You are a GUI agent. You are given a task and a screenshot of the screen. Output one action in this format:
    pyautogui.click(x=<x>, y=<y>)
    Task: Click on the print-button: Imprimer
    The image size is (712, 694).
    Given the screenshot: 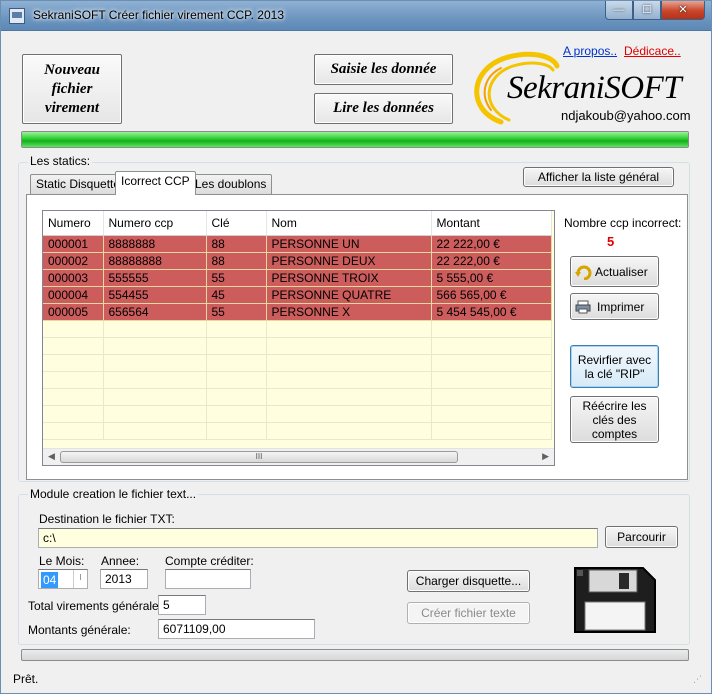 What is the action you would take?
    pyautogui.click(x=614, y=306)
    